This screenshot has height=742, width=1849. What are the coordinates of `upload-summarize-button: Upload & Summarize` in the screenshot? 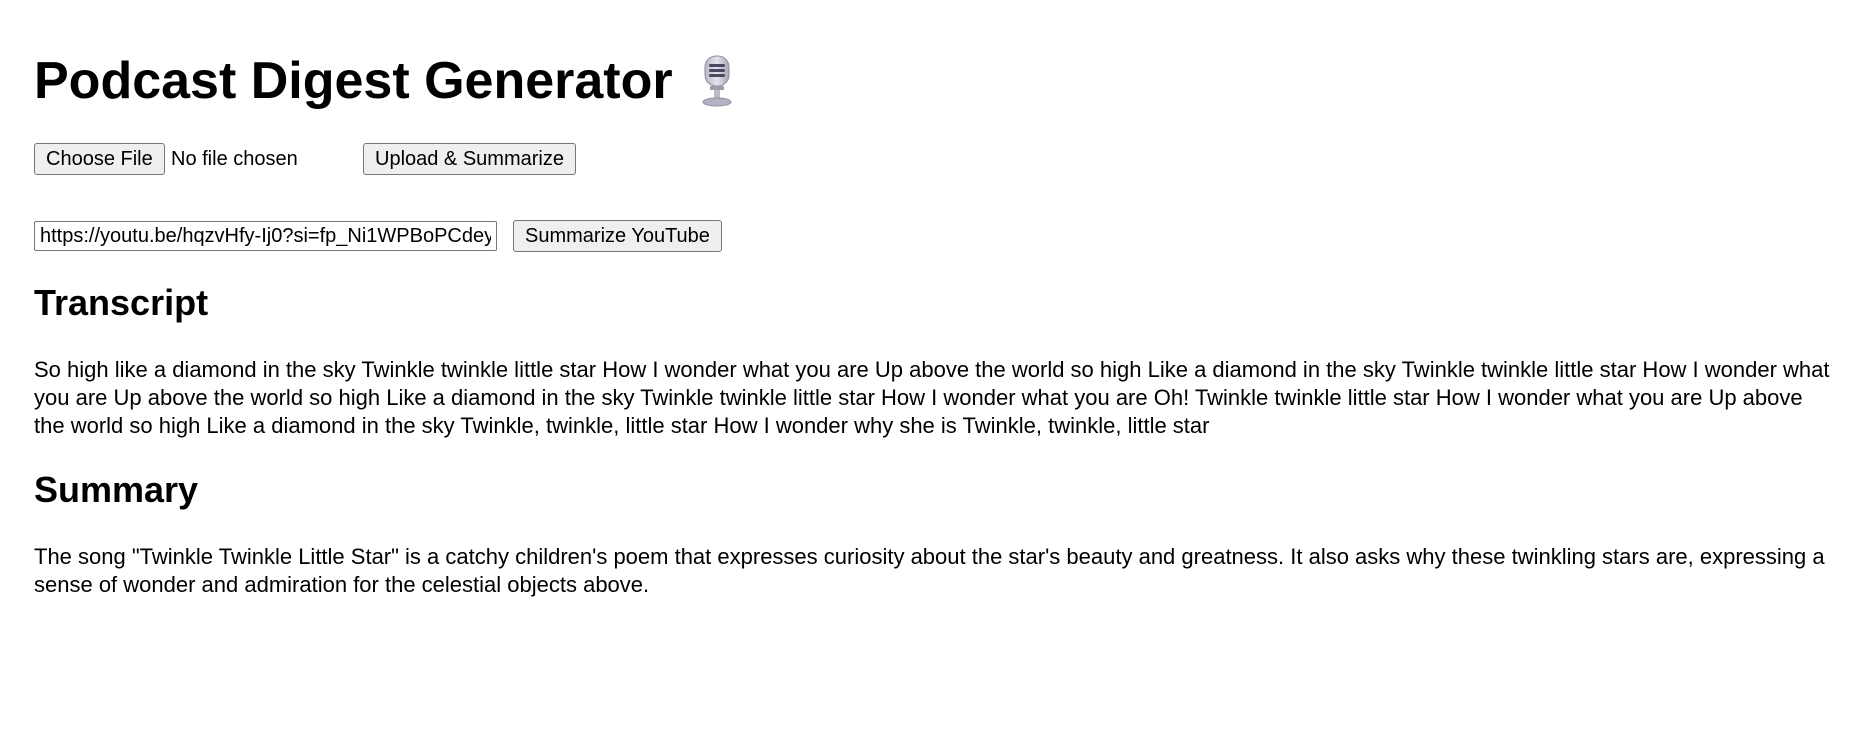 It's located at (469, 159).